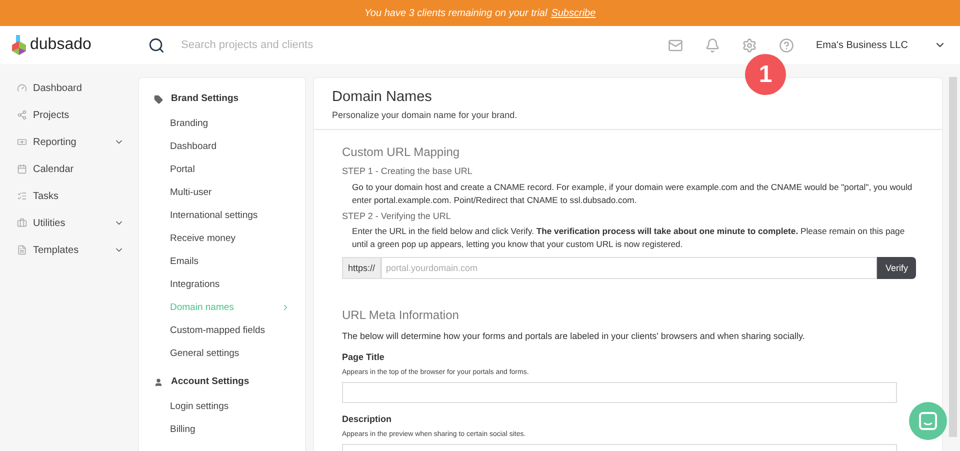 Image resolution: width=960 pixels, height=451 pixels. I want to click on settings-link: International settings, so click(222, 216).